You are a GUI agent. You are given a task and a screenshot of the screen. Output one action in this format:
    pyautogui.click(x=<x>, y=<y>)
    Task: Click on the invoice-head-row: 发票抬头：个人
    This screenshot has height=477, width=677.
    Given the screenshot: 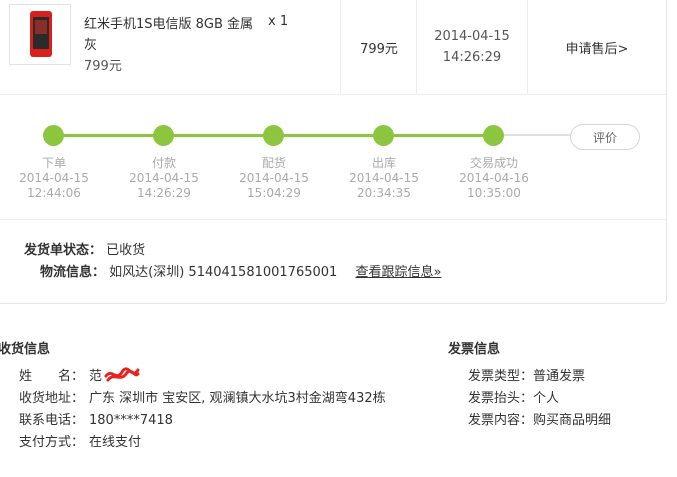 What is the action you would take?
    pyautogui.click(x=539, y=399)
    